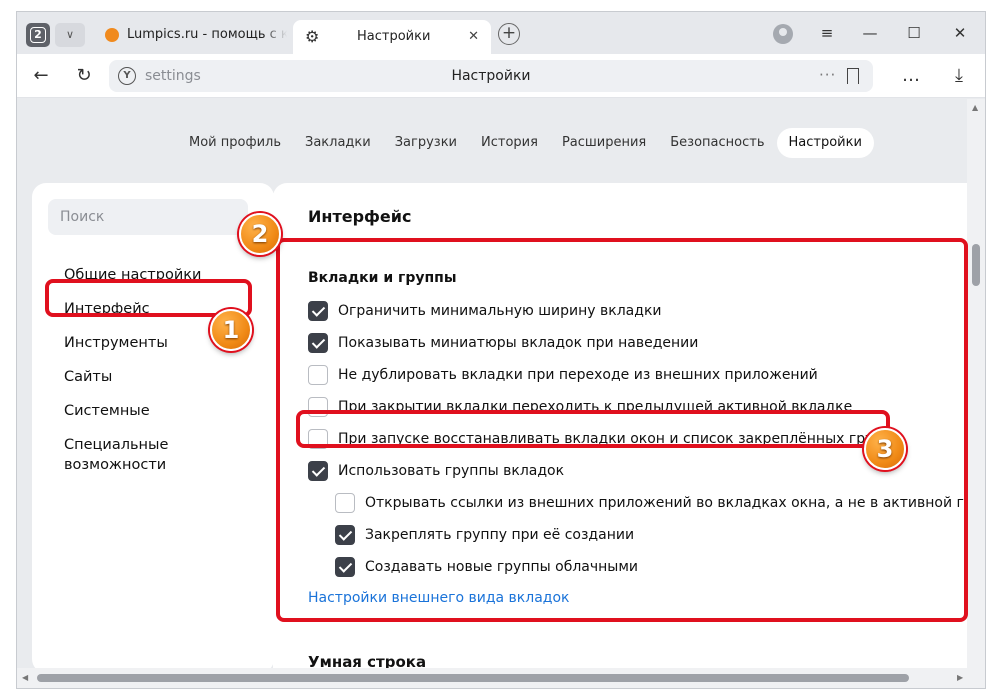 Image resolution: width=1000 pixels, height=700 pixels. I want to click on gear-icon: ⚙, so click(312, 36).